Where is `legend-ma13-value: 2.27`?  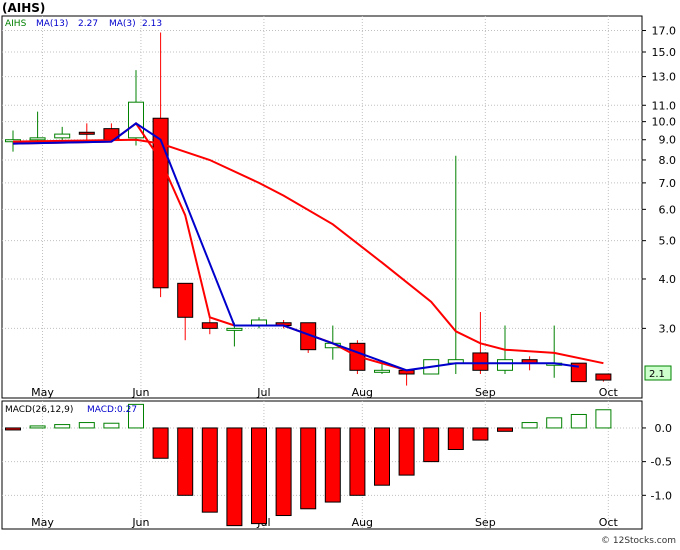 legend-ma13-value: 2.27 is located at coordinates (88, 24).